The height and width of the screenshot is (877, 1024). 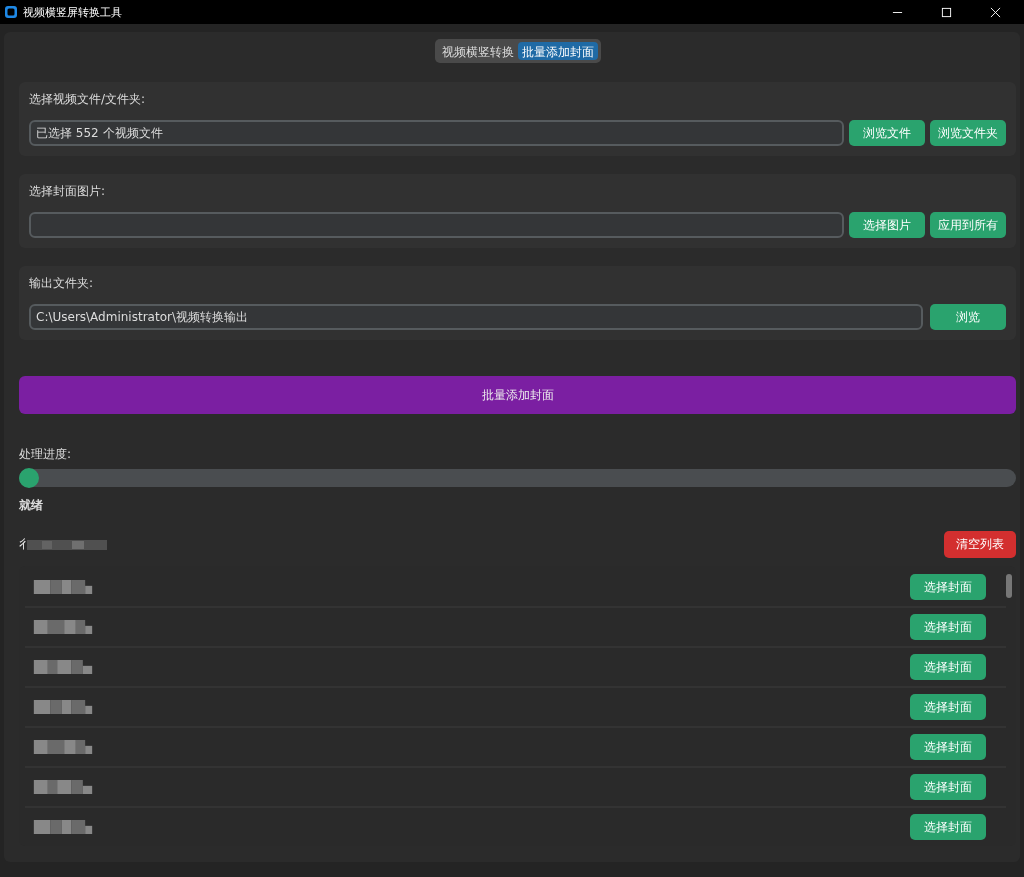 I want to click on list-label: 彳, so click(x=25, y=544).